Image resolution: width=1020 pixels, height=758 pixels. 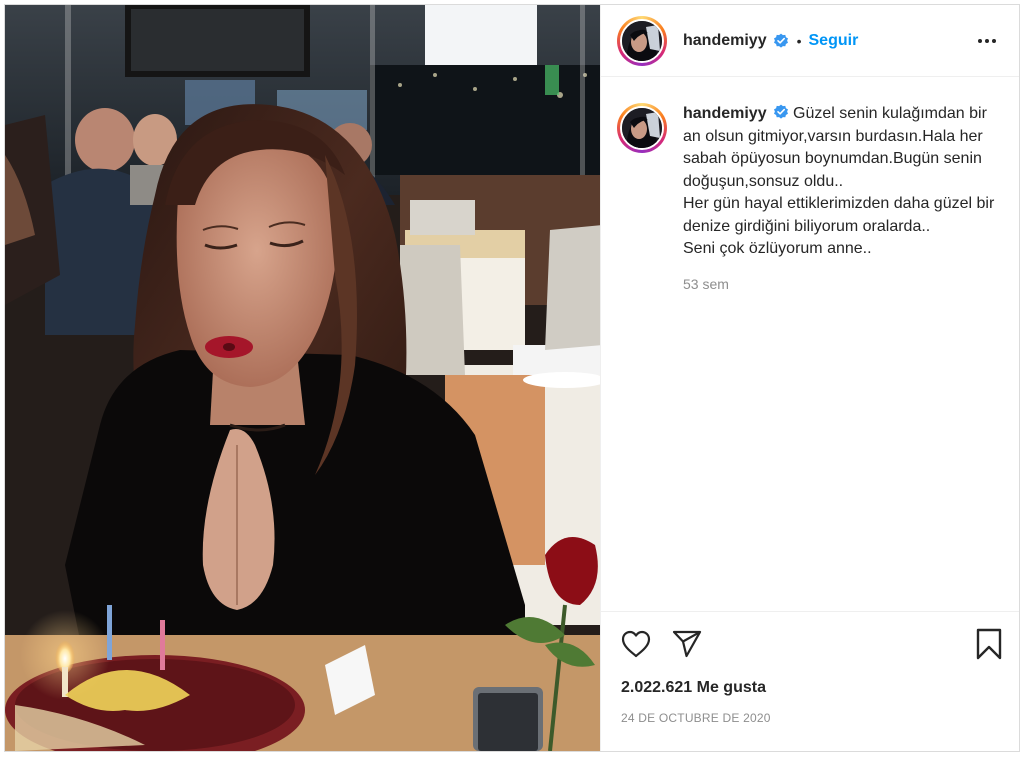 I want to click on likes-count: 2.022.621 Me gusta, so click(x=693, y=688).